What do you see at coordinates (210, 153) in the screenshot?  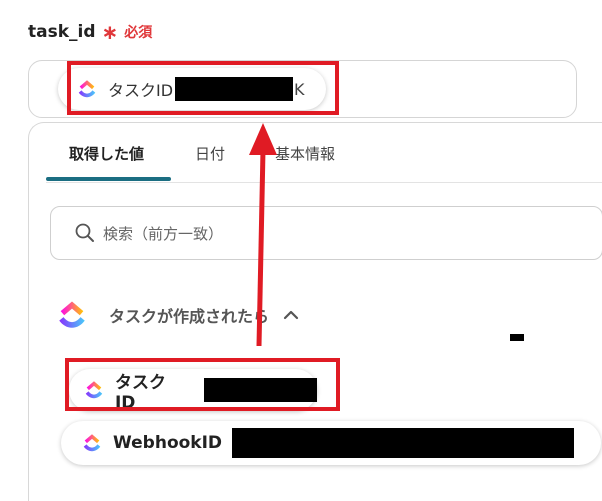 I see `tab-date: 日付` at bounding box center [210, 153].